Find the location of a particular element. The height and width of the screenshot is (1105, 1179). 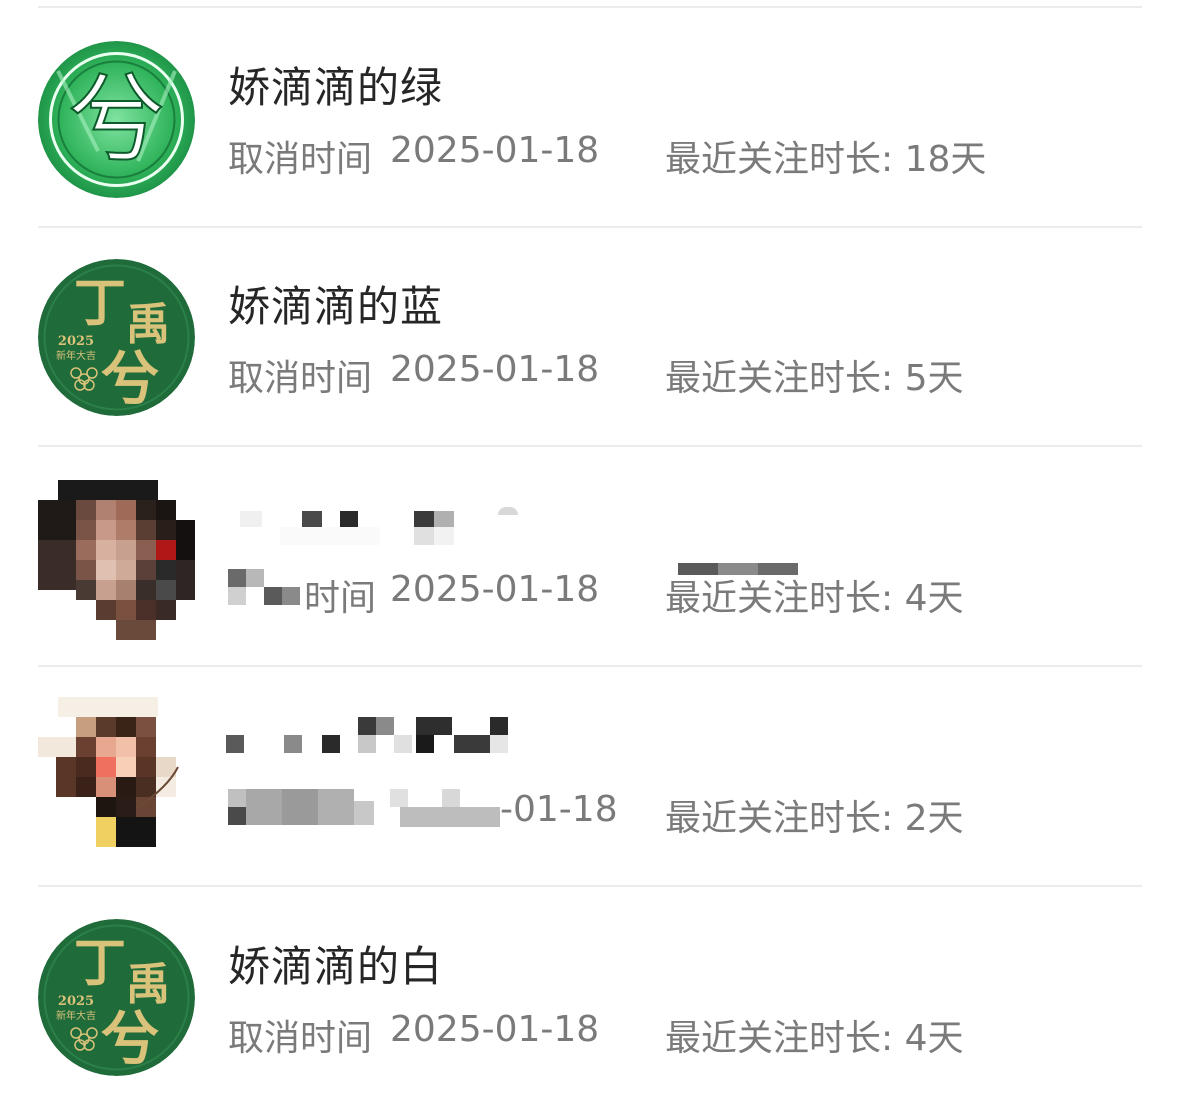

redacted-date is located at coordinates (445, 809).